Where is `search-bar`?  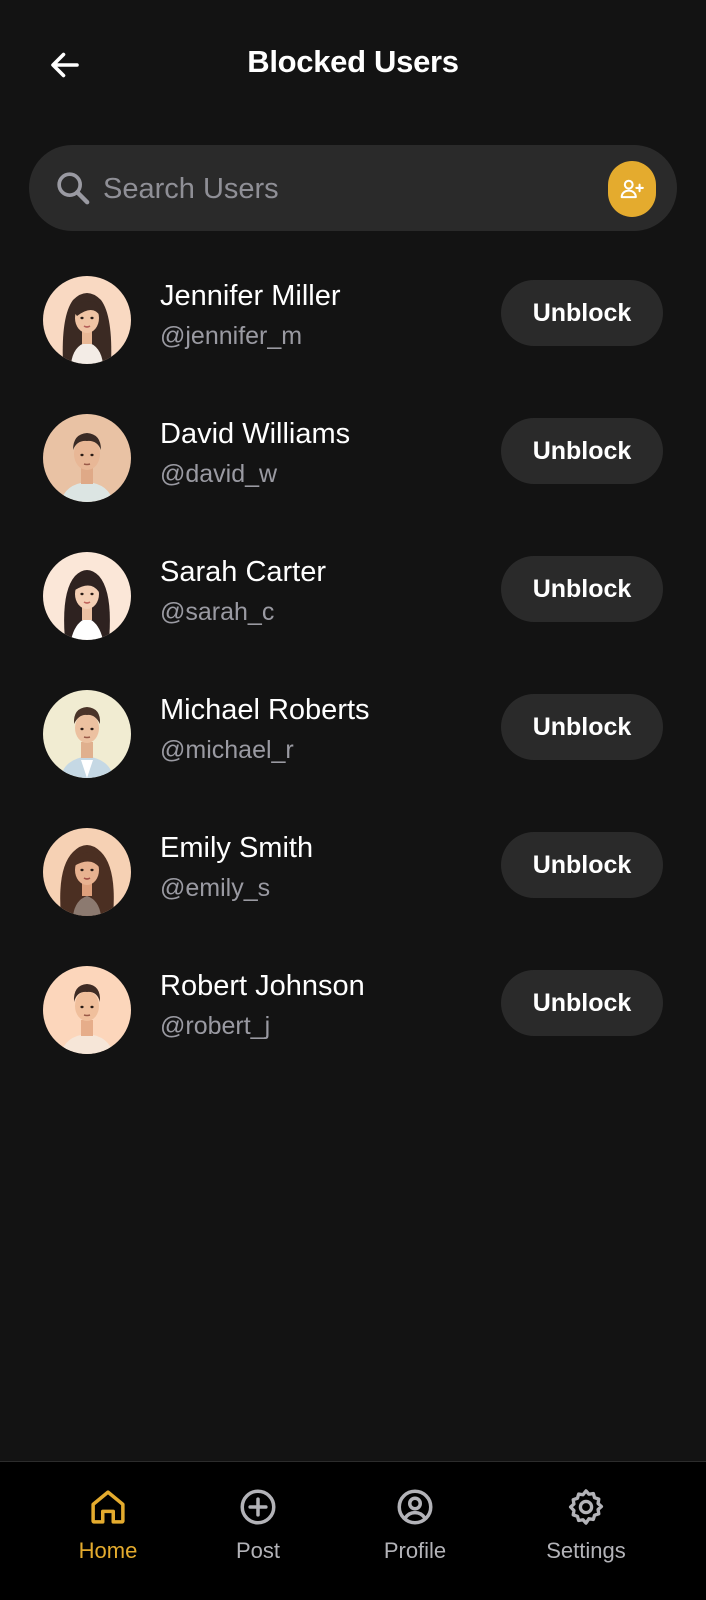
search-bar is located at coordinates (353, 188).